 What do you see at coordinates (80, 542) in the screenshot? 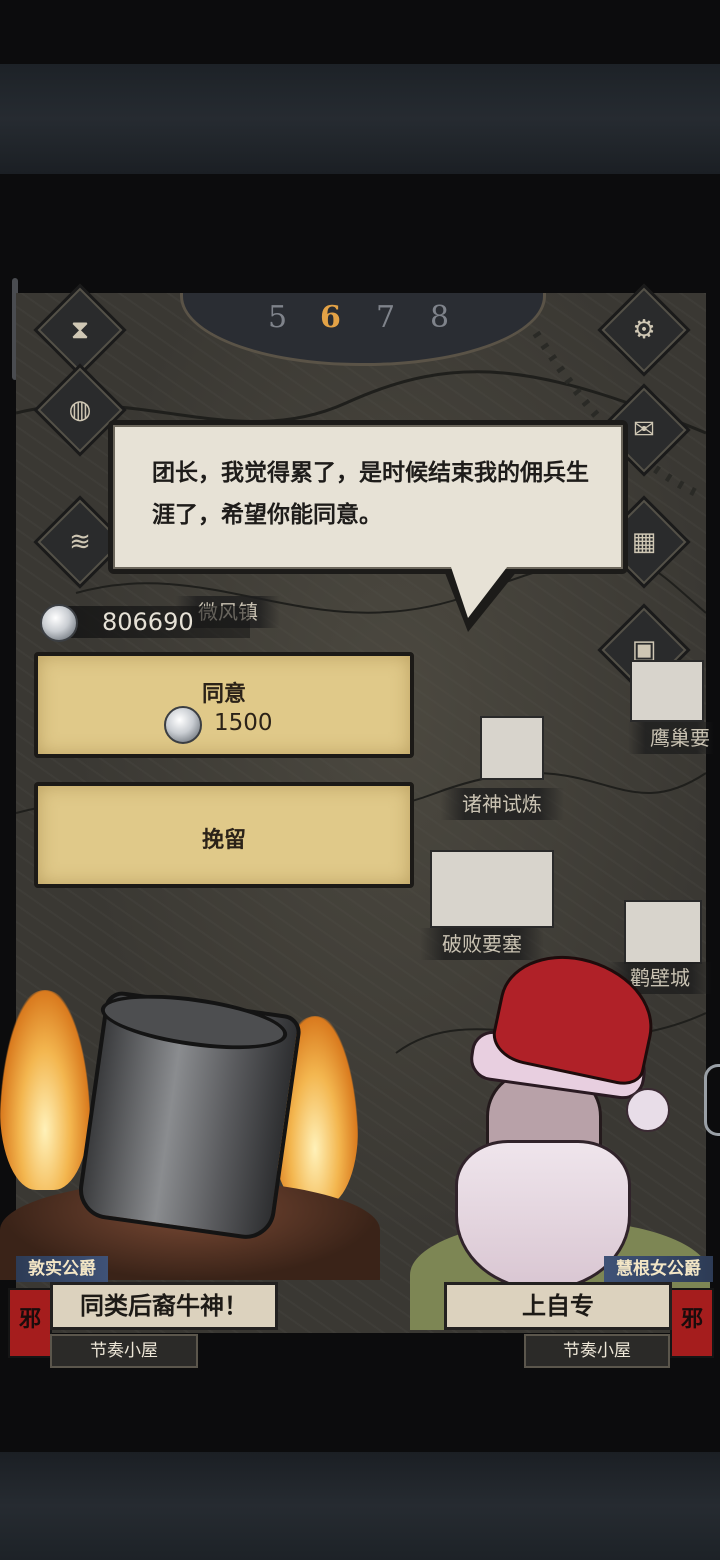
I see `scroll-icon: ≋` at bounding box center [80, 542].